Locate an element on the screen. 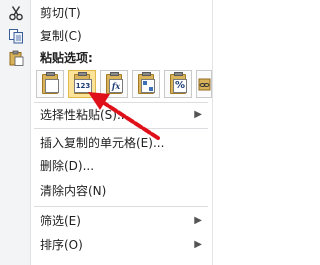 This screenshot has width=320, height=265. paste-link-button is located at coordinates (204, 84).